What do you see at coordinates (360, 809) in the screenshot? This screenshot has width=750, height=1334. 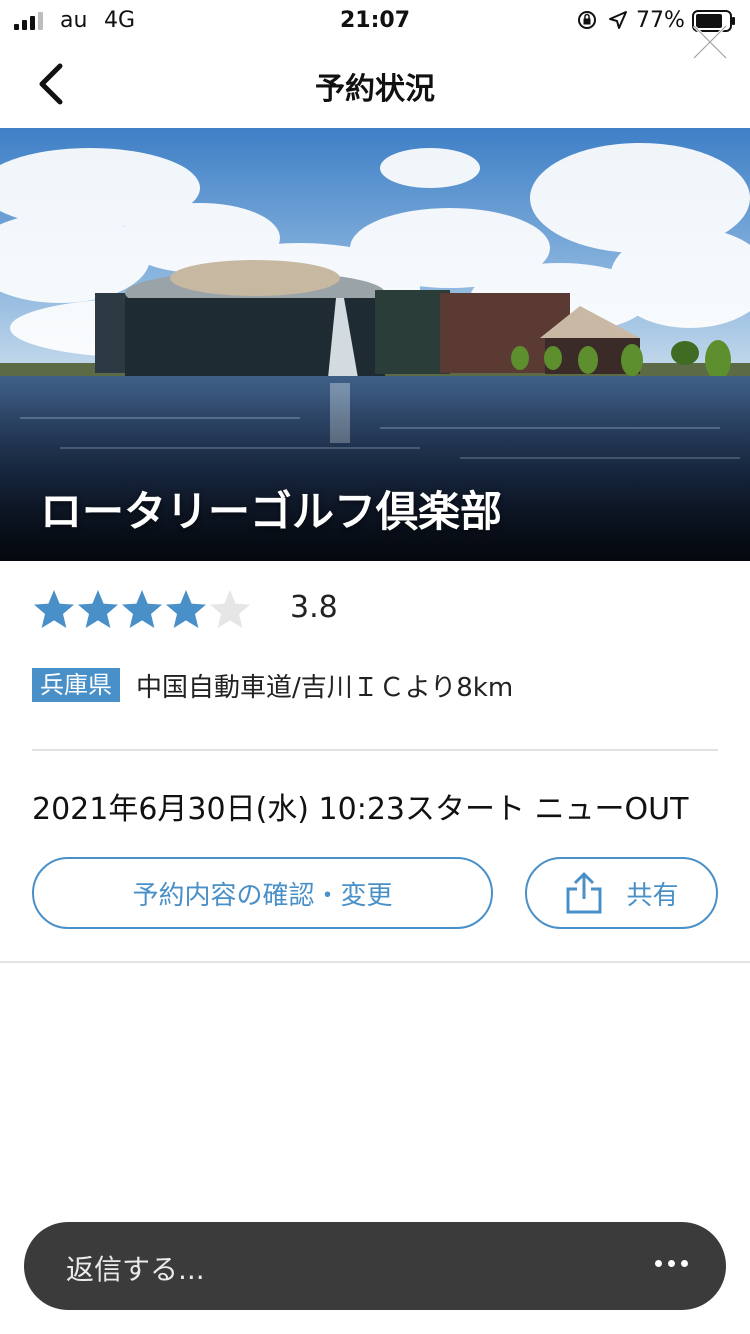 I see `reservation-summary: 2021年6月30日(水) 10:23スタート ニューOUT` at bounding box center [360, 809].